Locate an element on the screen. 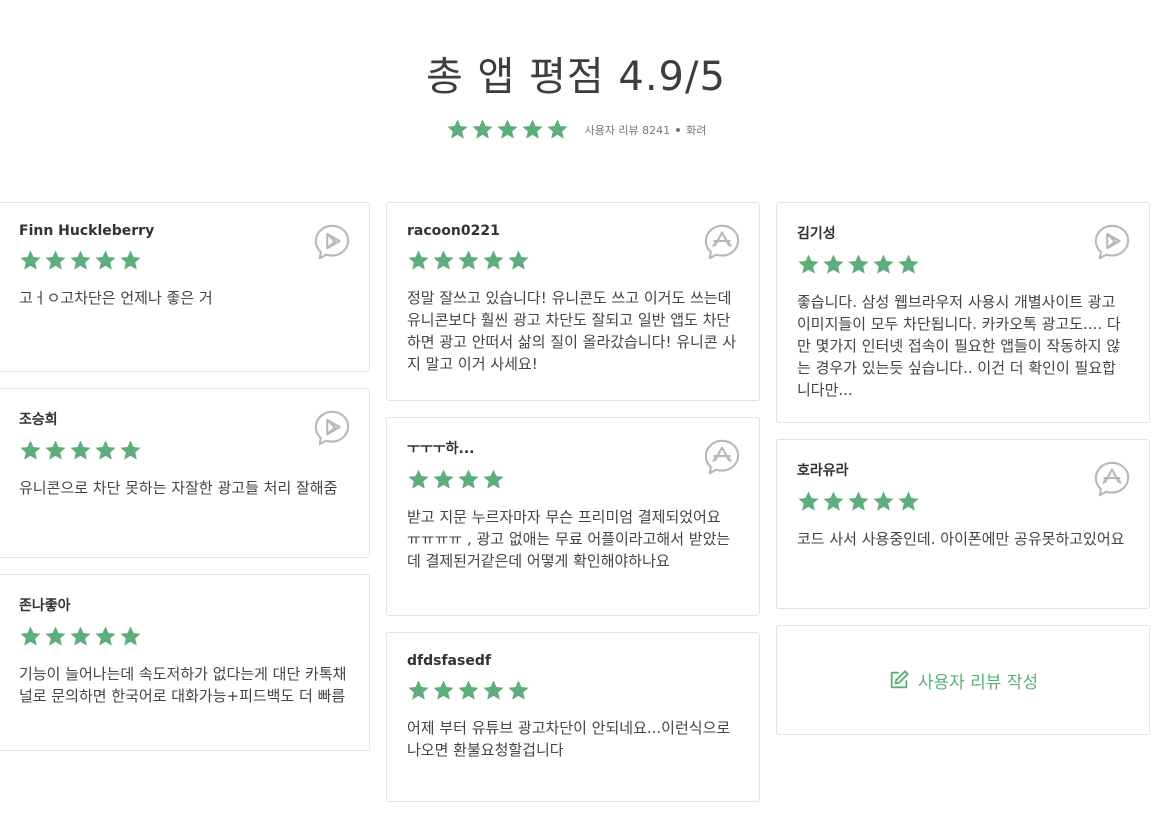 The image size is (1152, 813). review-card: Finn Huckleberry 고ㅓㅇ고차단은 언제나 좋은 거 is located at coordinates (185, 287).